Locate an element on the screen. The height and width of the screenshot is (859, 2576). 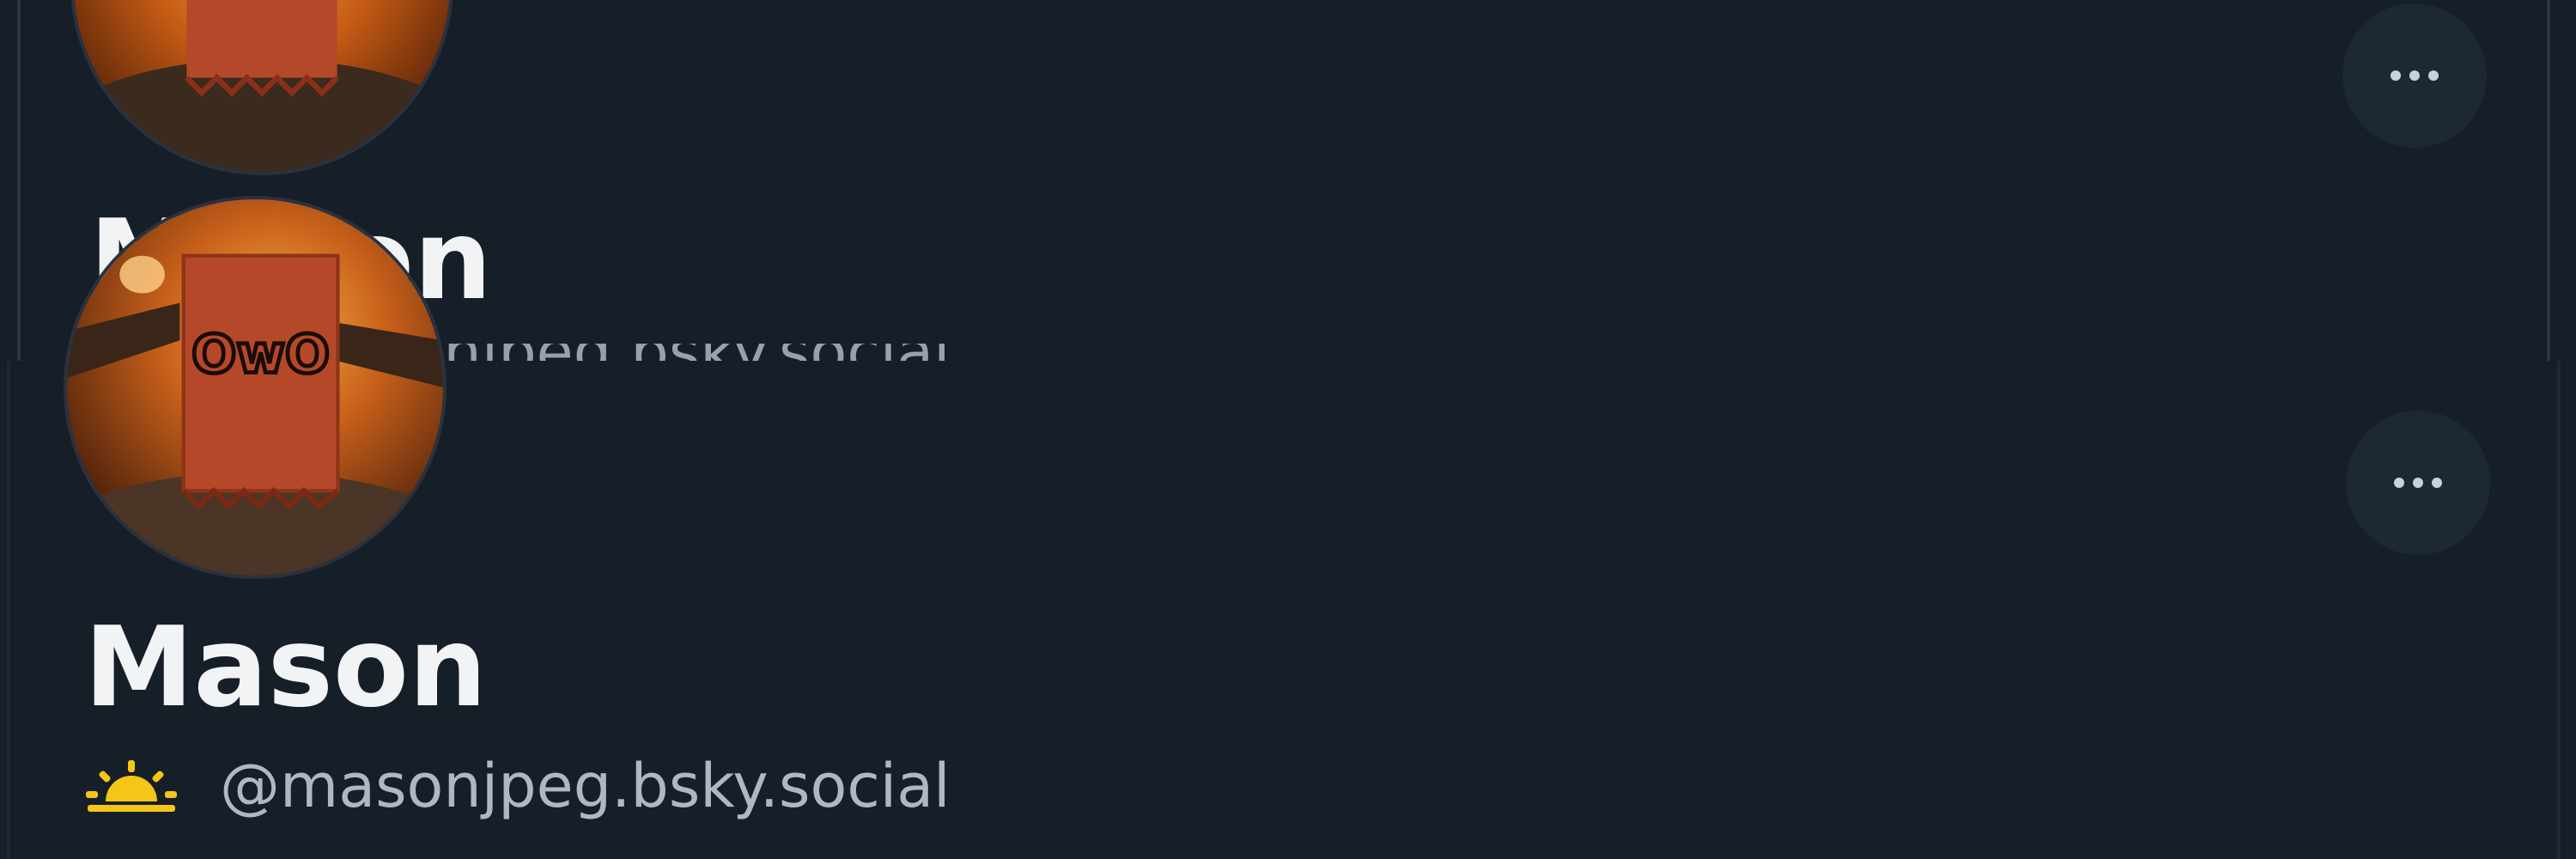
avatar-image is located at coordinates (262, 86).